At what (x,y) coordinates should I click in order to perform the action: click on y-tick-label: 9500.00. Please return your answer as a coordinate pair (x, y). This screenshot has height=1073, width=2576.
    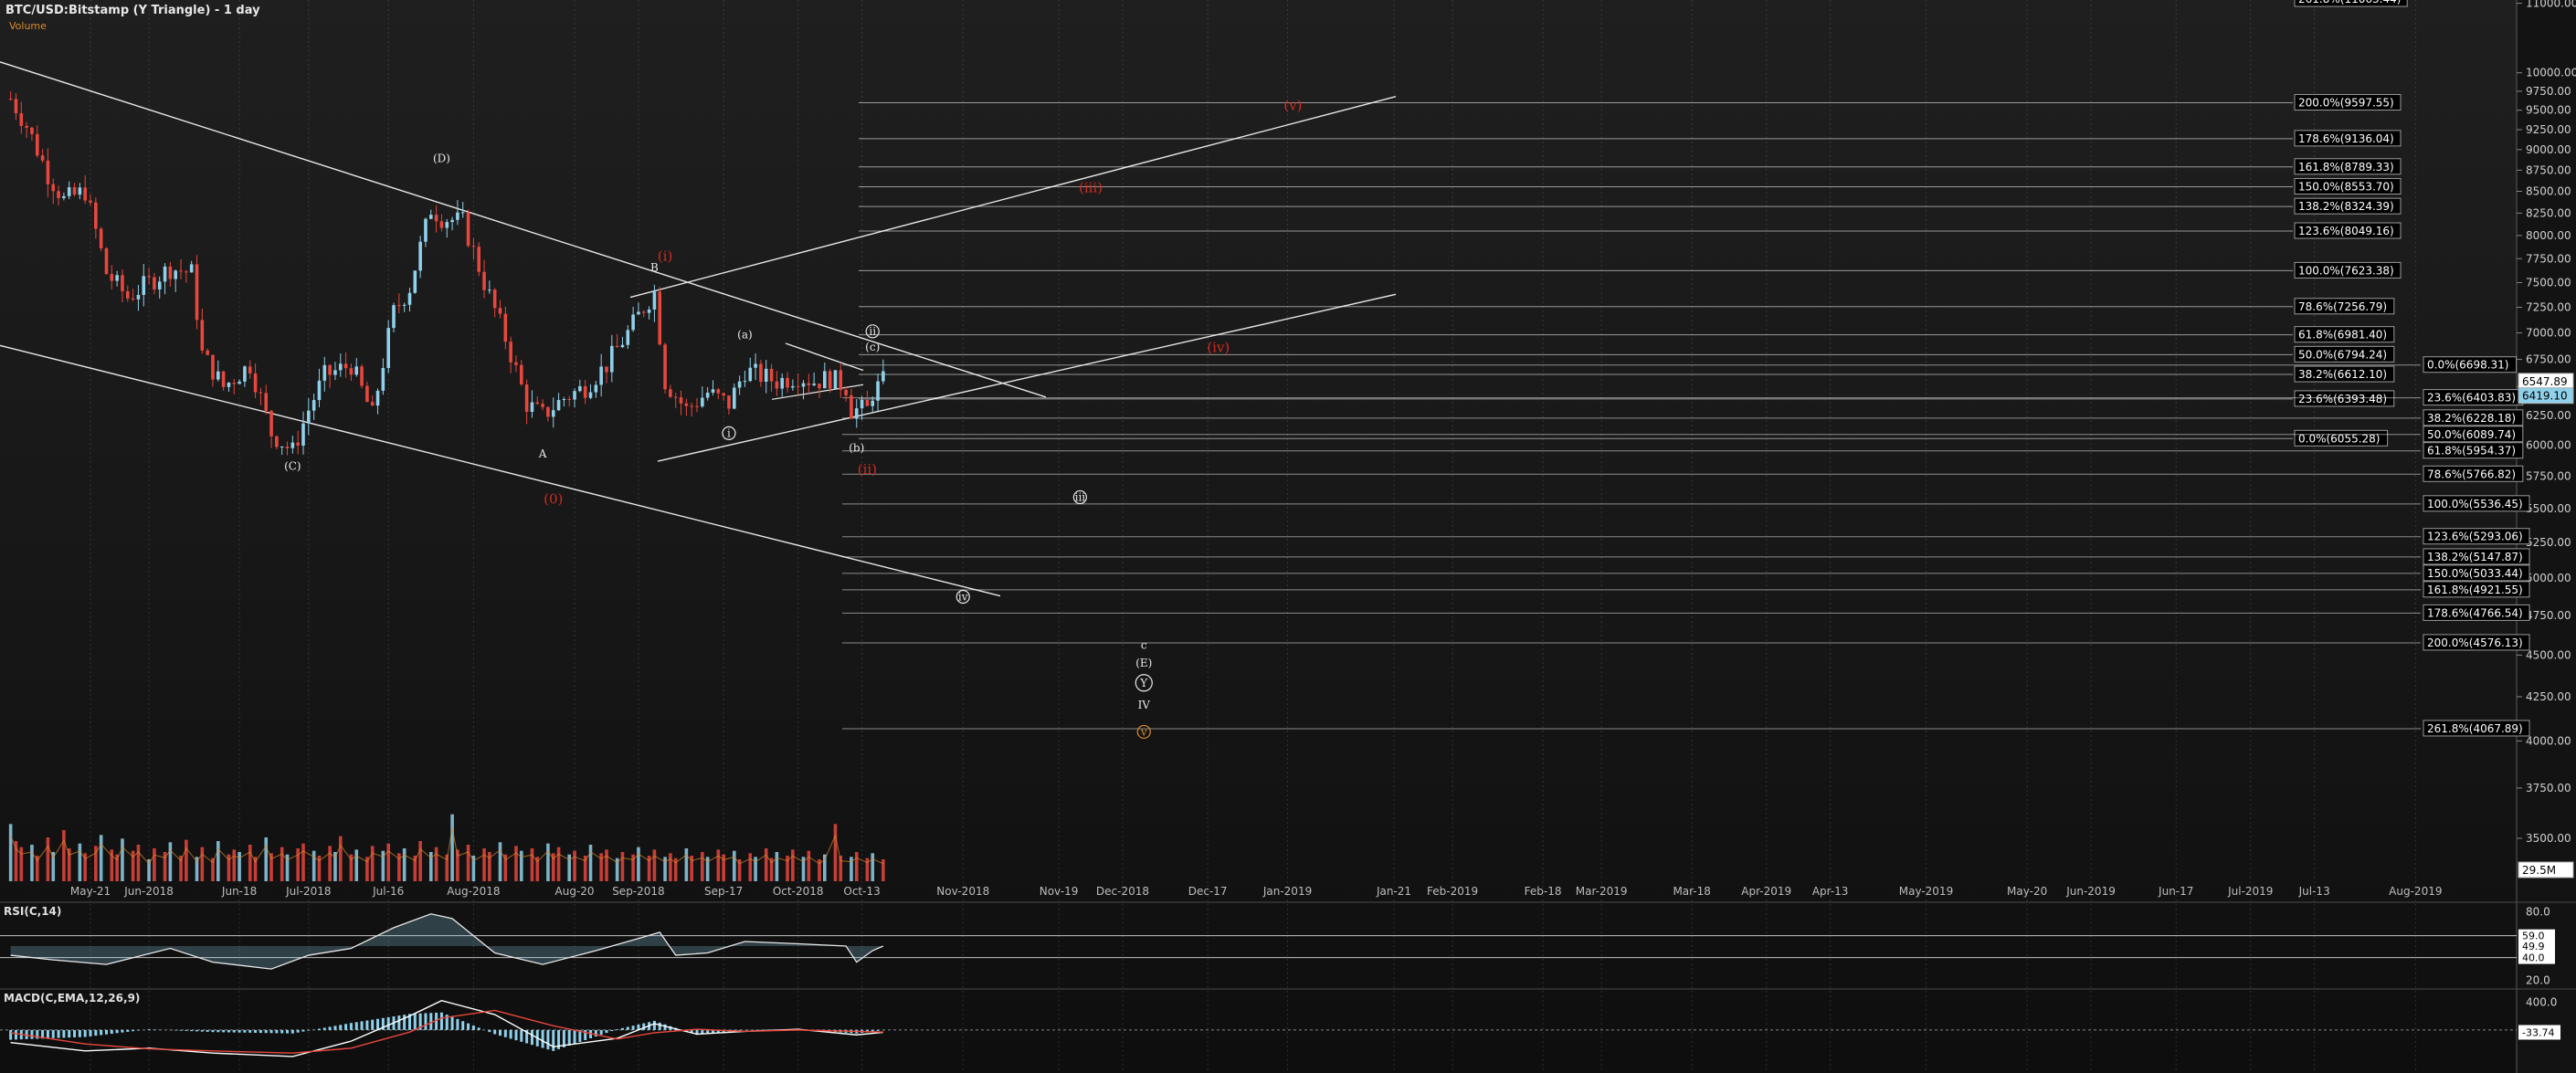
    Looking at the image, I should click on (2548, 110).